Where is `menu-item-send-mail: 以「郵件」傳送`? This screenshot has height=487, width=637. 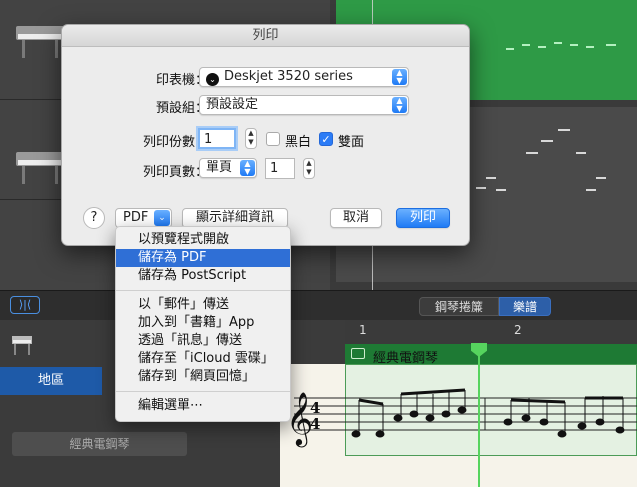
menu-item-send-mail: 以「郵件」傳送 is located at coordinates (203, 305).